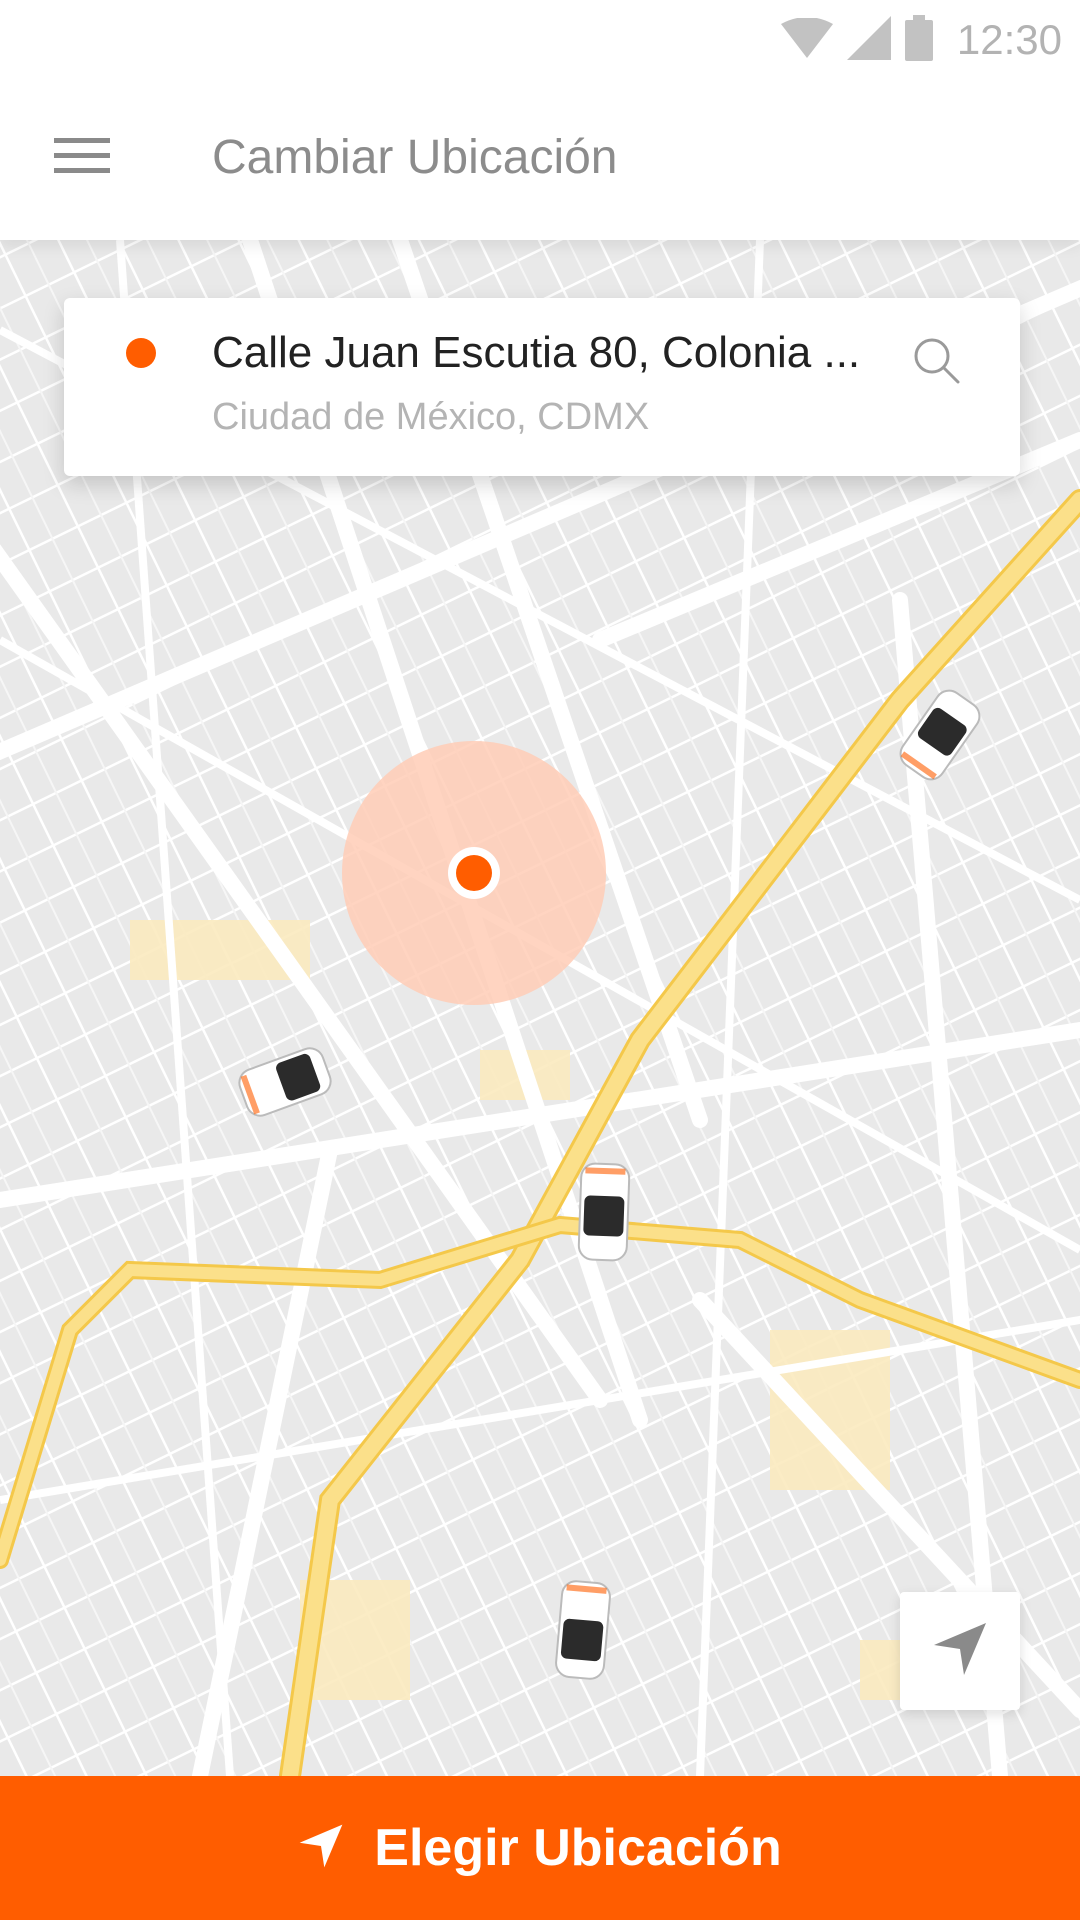  I want to click on menu-button, so click(82, 158).